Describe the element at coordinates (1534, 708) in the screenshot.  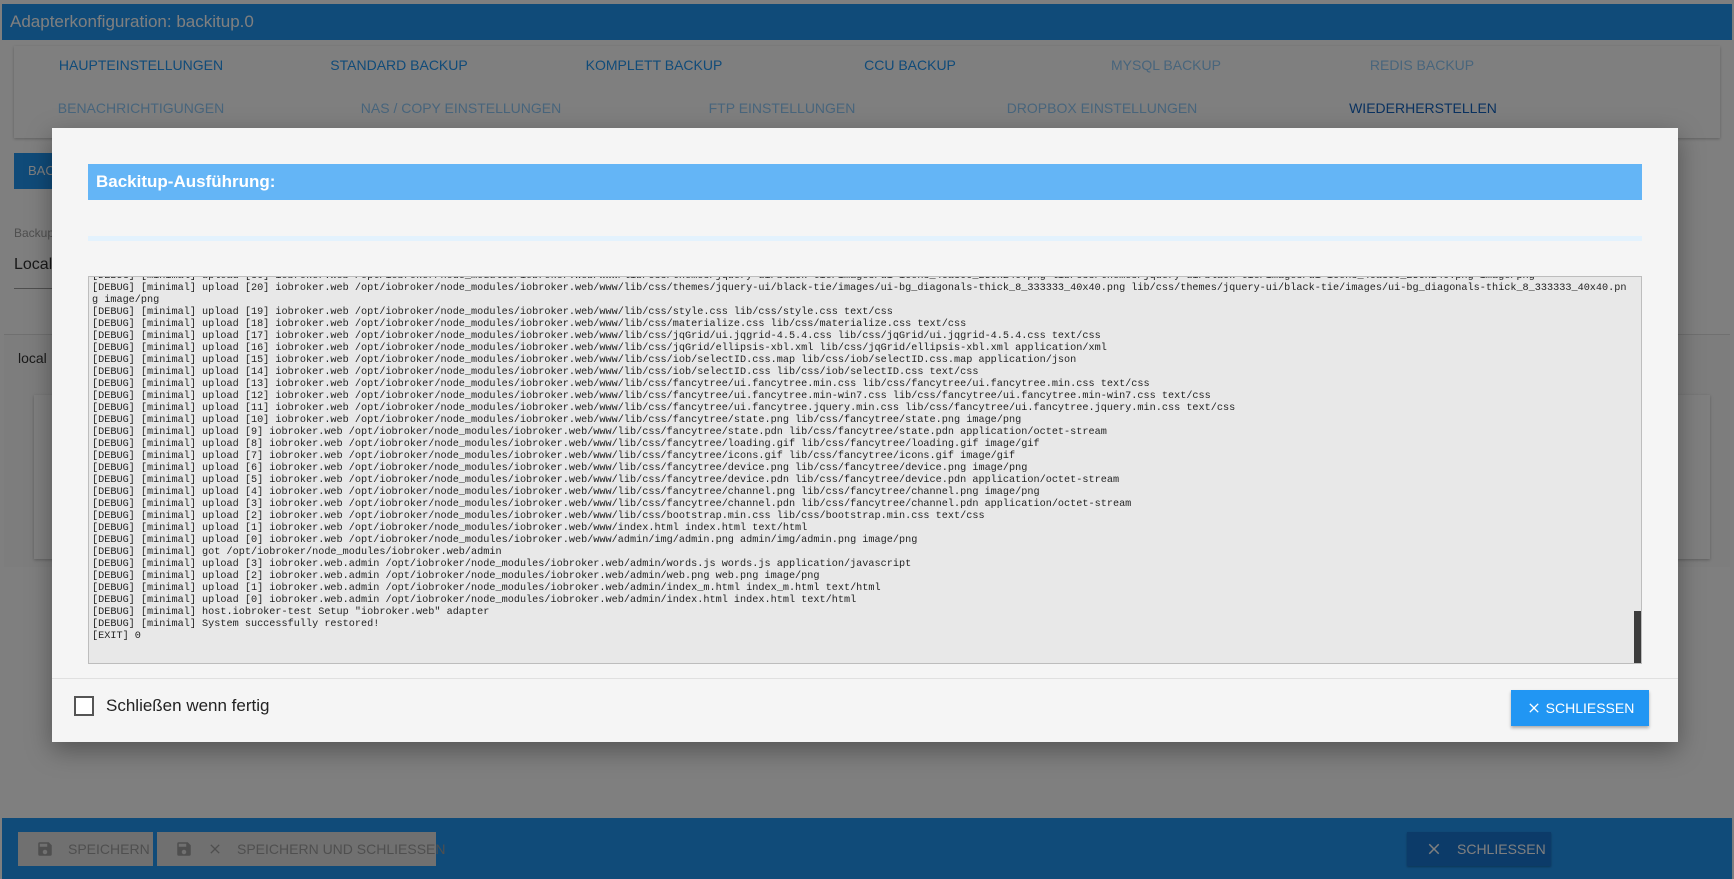
I see `close-icon` at that location.